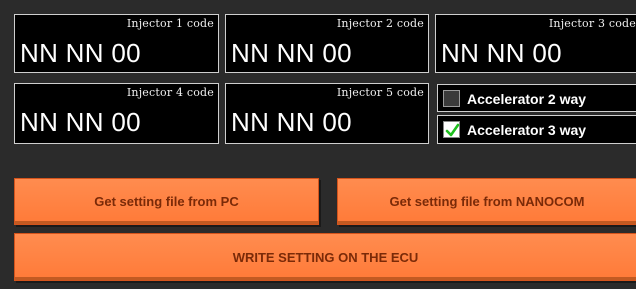  What do you see at coordinates (527, 130) in the screenshot?
I see `accelerator-3-way-label: Accelerator 3 way` at bounding box center [527, 130].